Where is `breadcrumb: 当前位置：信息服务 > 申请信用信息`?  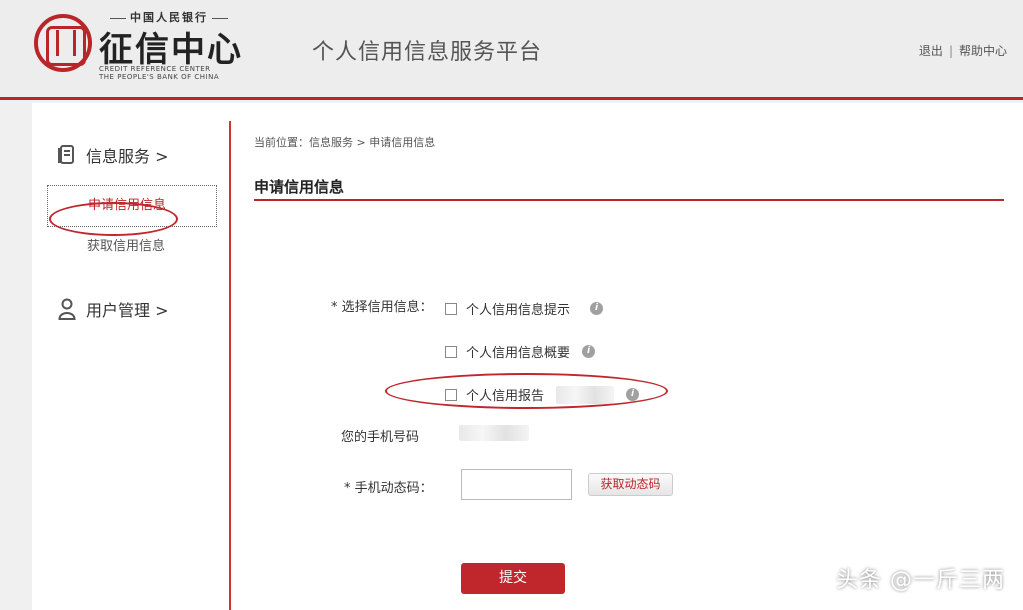 breadcrumb: 当前位置：信息服务 > 申请信用信息 is located at coordinates (345, 142).